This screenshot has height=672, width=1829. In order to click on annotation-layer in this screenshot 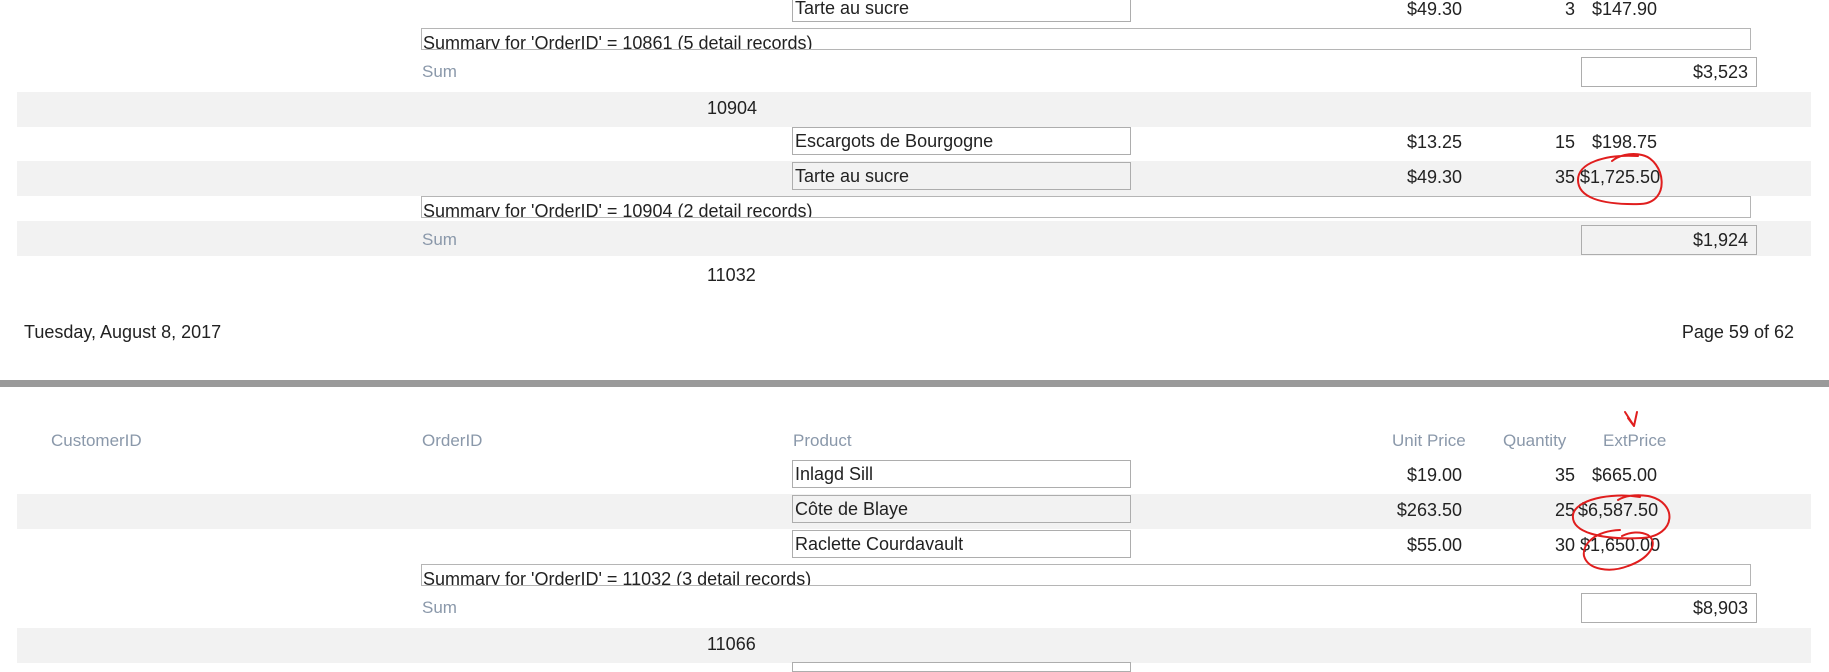, I will do `click(1621, 361)`.